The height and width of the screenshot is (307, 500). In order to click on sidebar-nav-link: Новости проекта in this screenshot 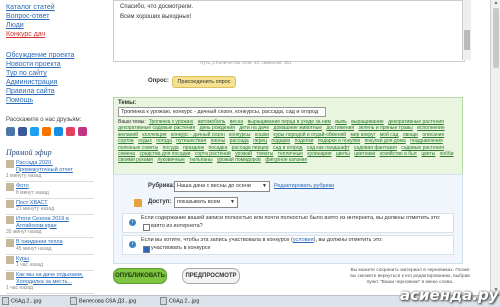, I will do `click(53, 64)`.